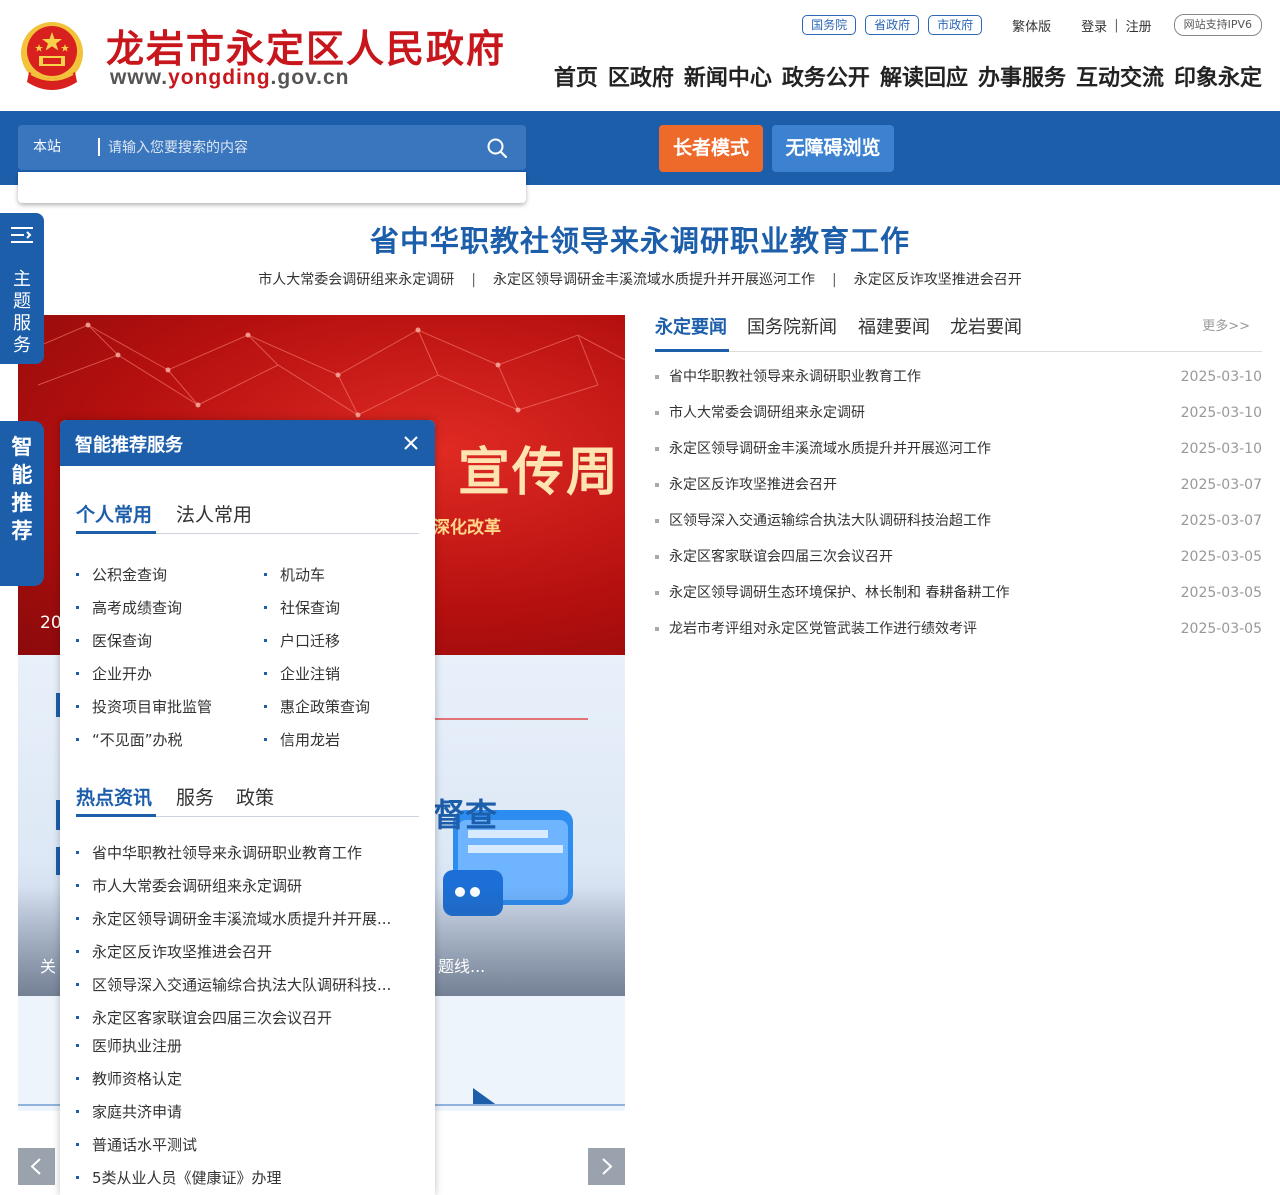 The height and width of the screenshot is (1195, 1280). What do you see at coordinates (310, 77) in the screenshot?
I see `domain-suffix: .gov.cn` at bounding box center [310, 77].